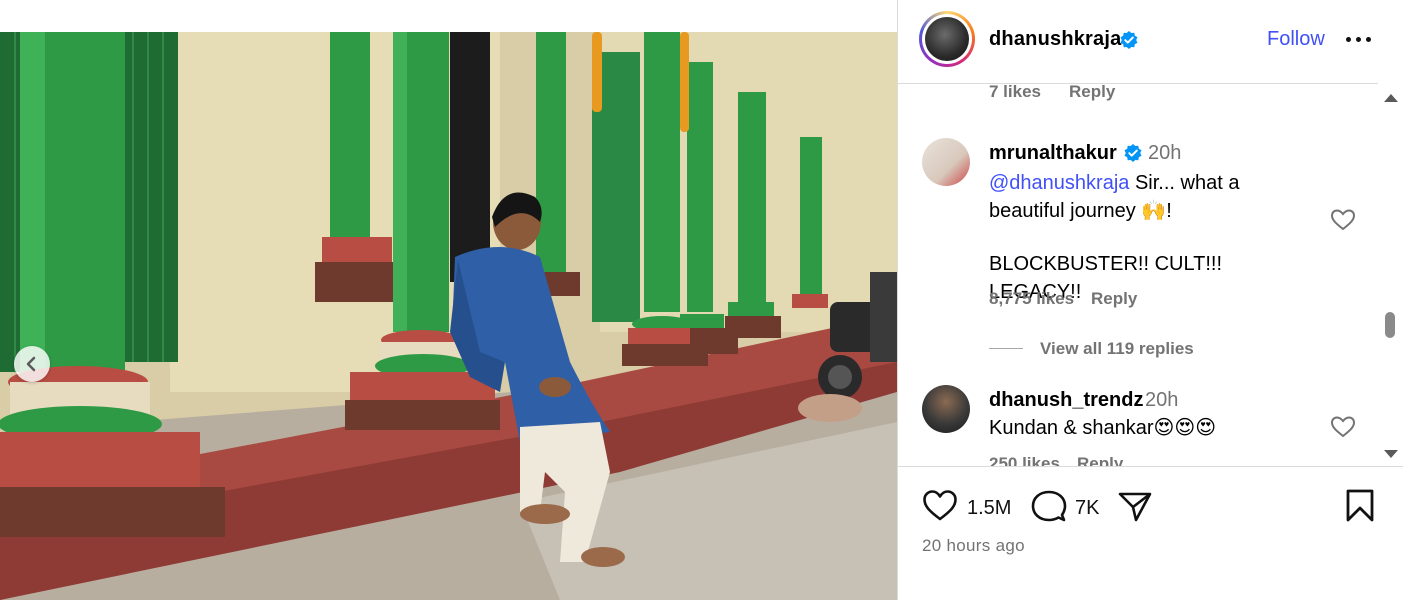 This screenshot has height=600, width=1403. I want to click on prev-comment-reply: Reply, so click(1092, 93).